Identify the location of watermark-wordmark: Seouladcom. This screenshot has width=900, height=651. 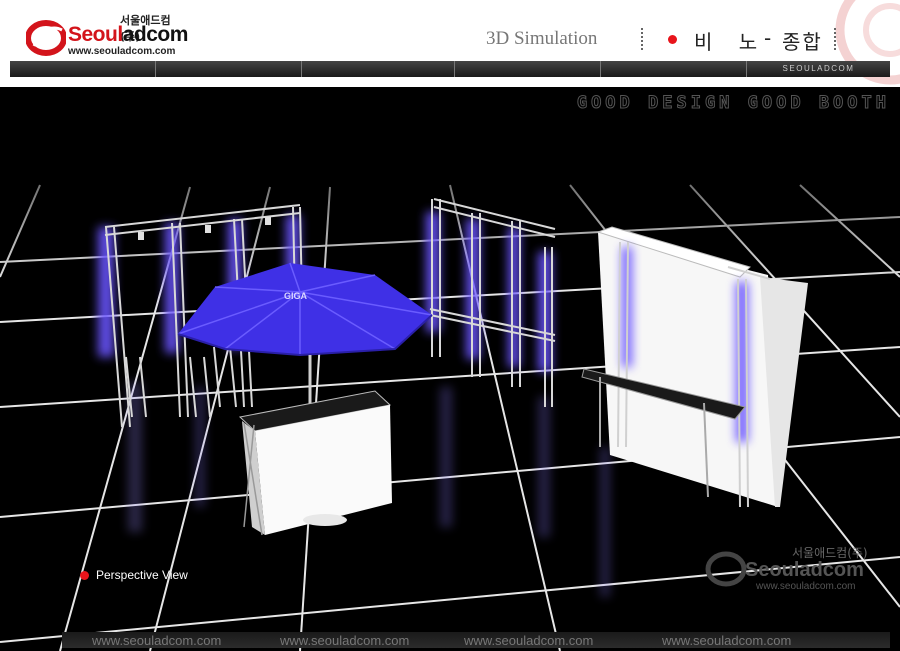
(804, 570).